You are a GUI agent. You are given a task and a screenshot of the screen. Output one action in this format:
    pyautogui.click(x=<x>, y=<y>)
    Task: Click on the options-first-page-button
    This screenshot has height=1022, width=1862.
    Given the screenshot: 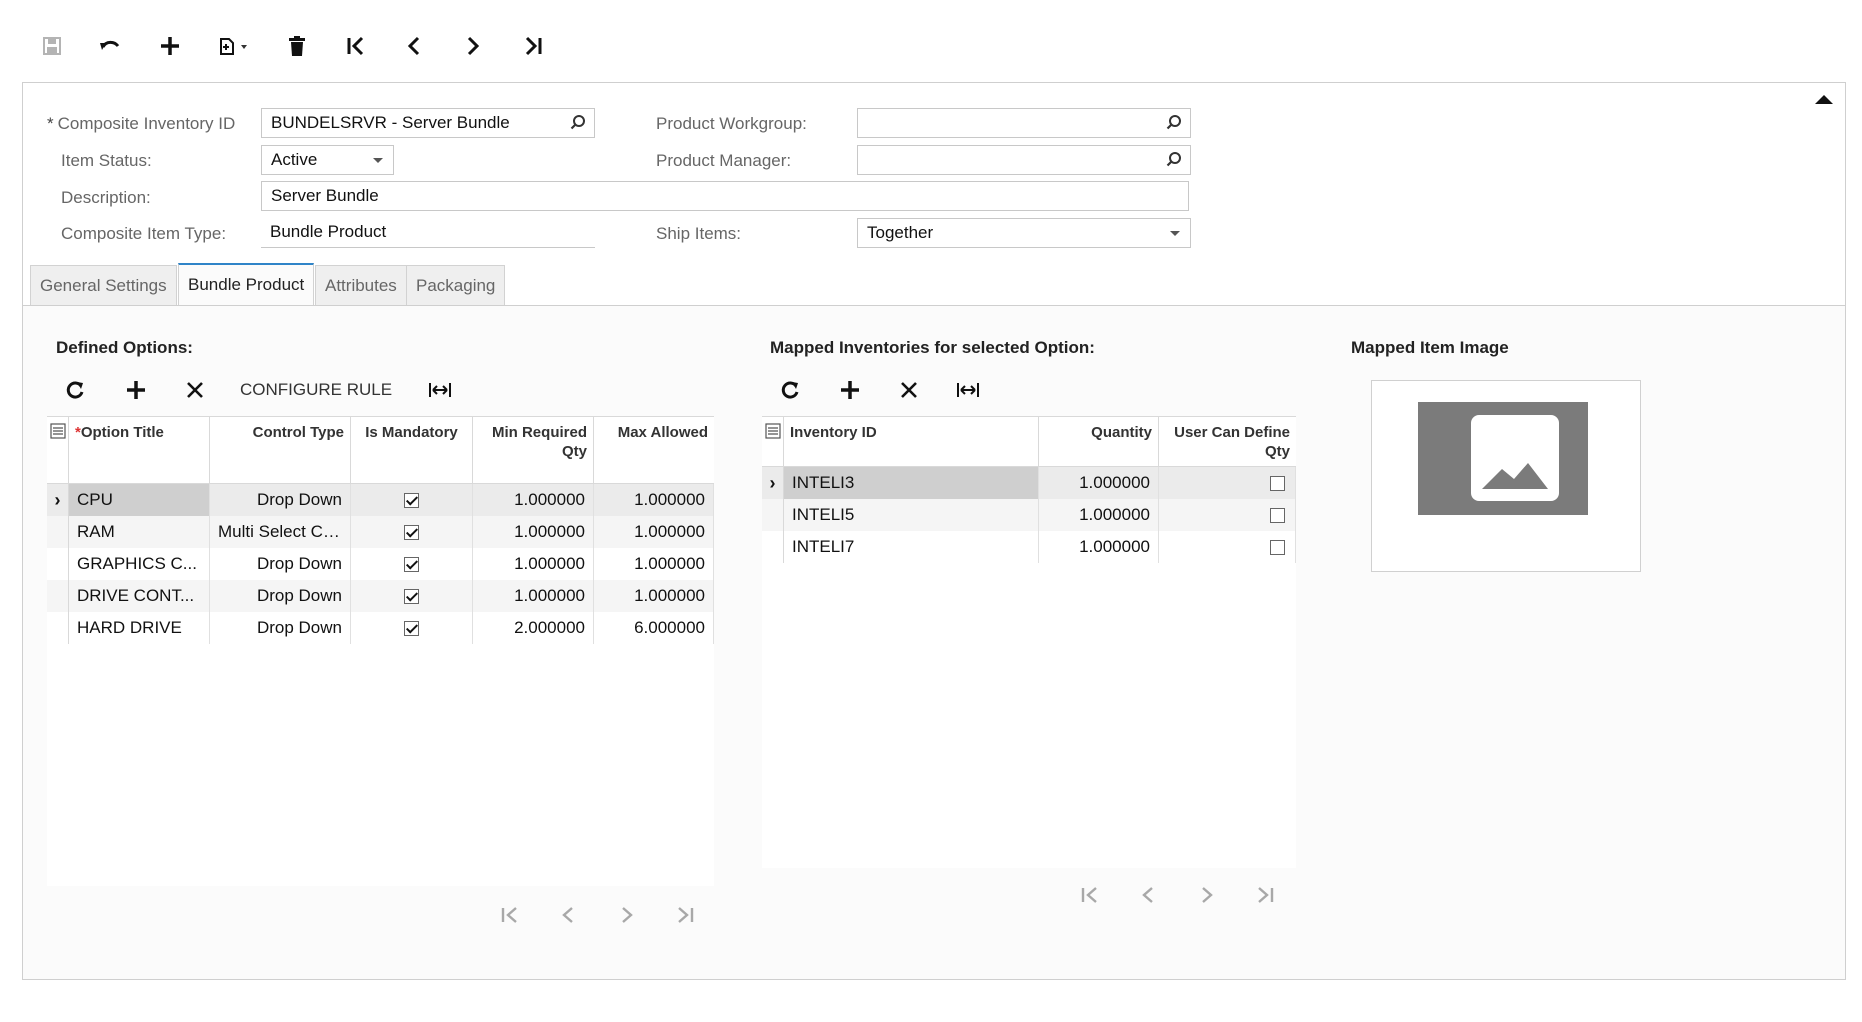 What is the action you would take?
    pyautogui.click(x=510, y=915)
    